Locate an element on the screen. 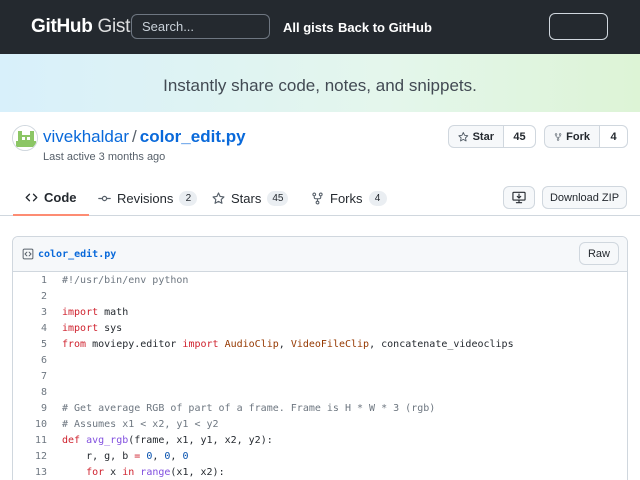 This screenshot has height=480, width=640. raw-button: Raw is located at coordinates (599, 253).